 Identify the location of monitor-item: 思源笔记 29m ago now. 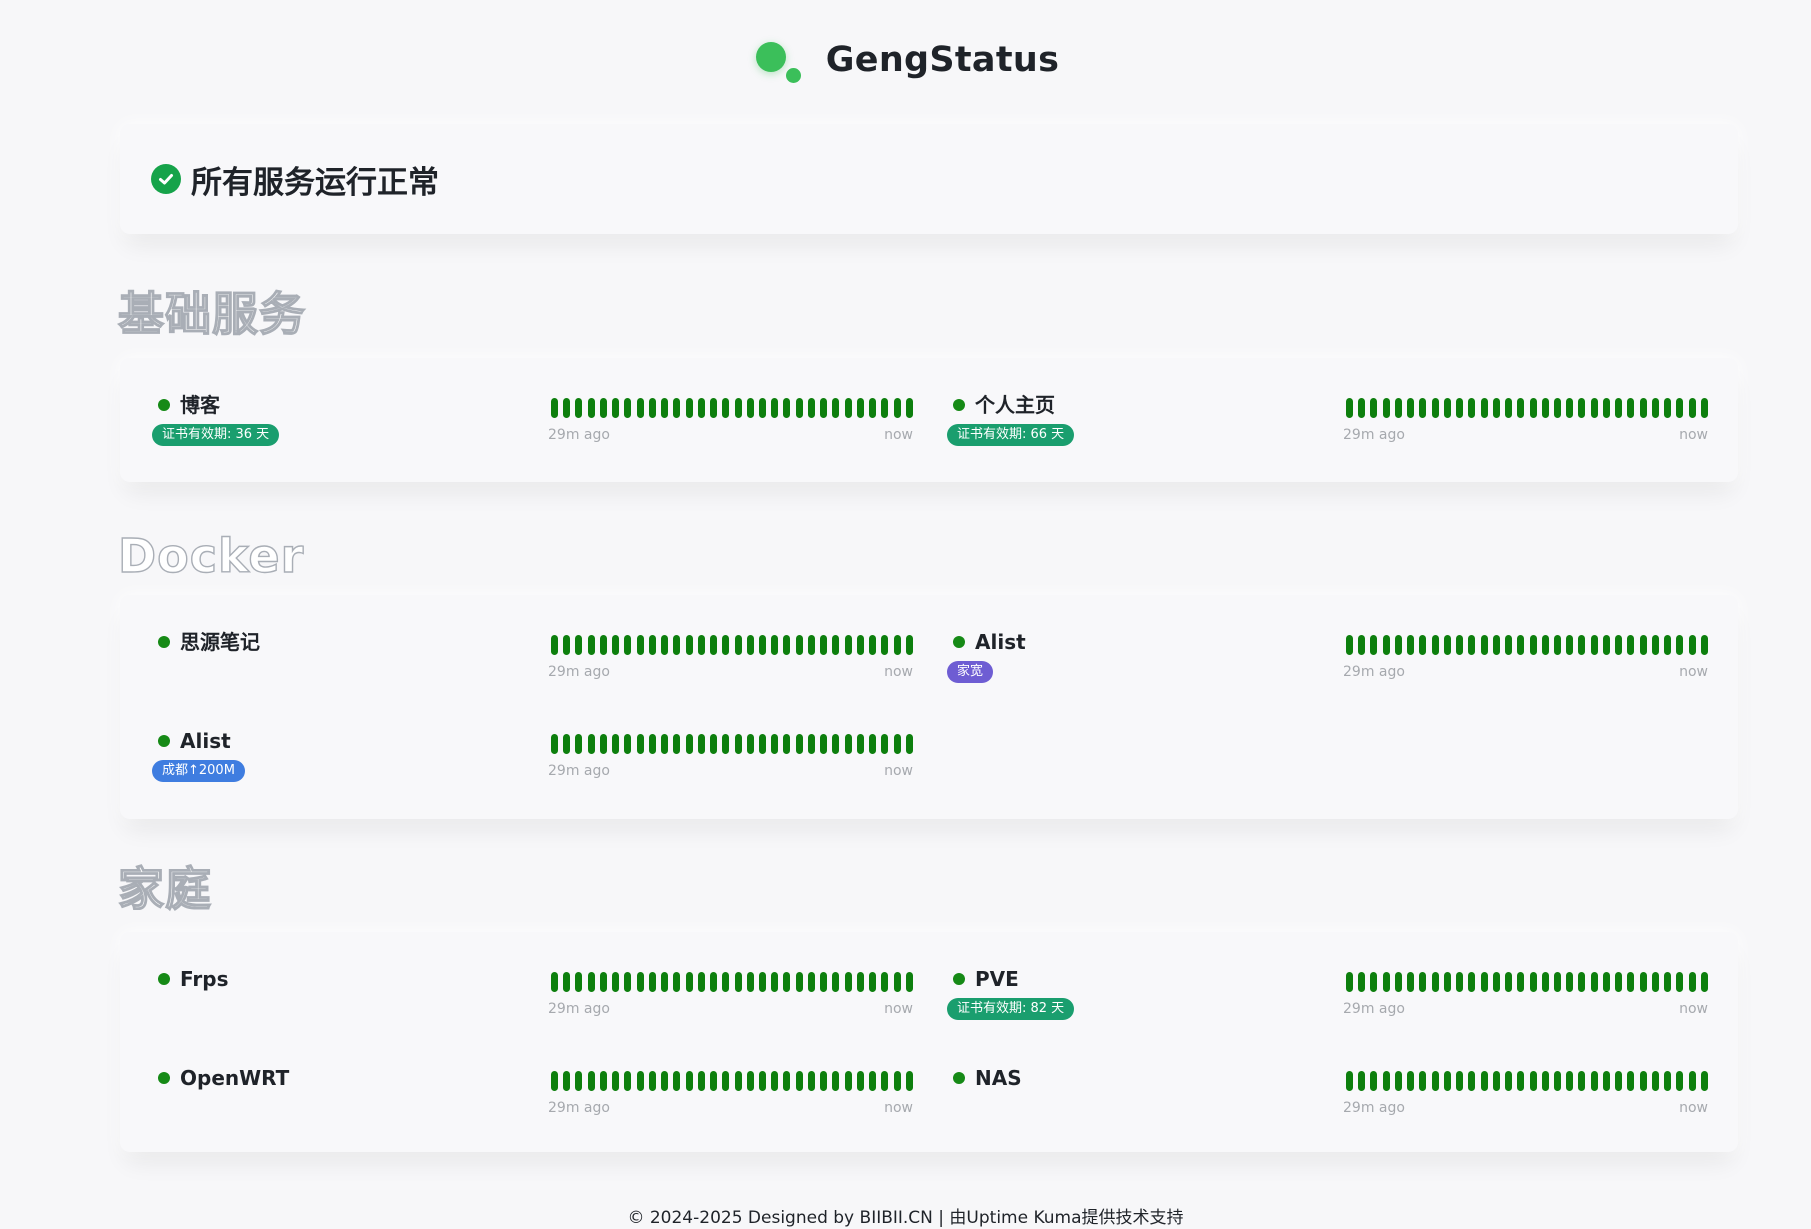
(517, 637).